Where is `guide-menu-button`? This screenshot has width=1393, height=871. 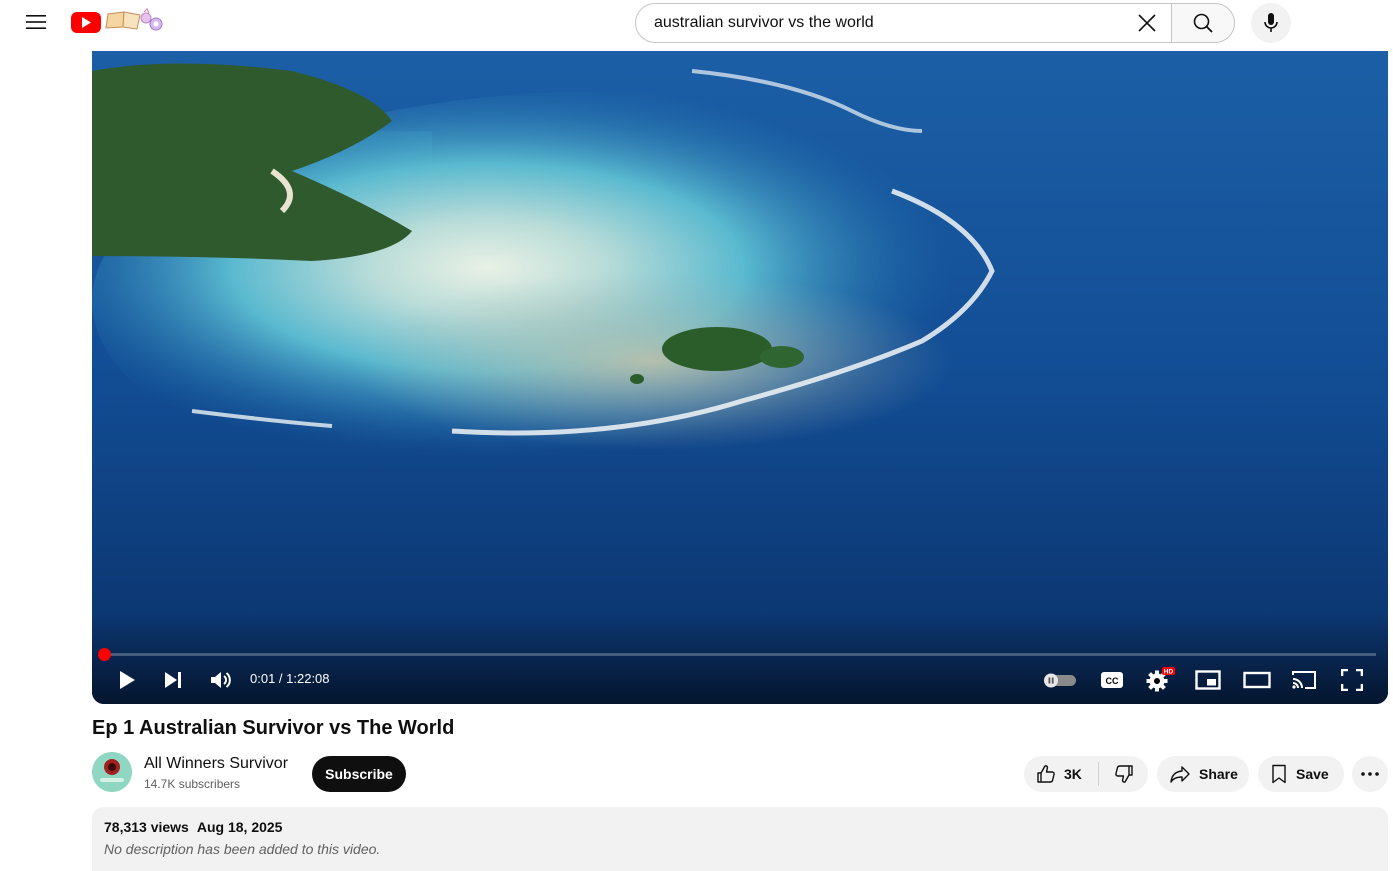 guide-menu-button is located at coordinates (36, 22).